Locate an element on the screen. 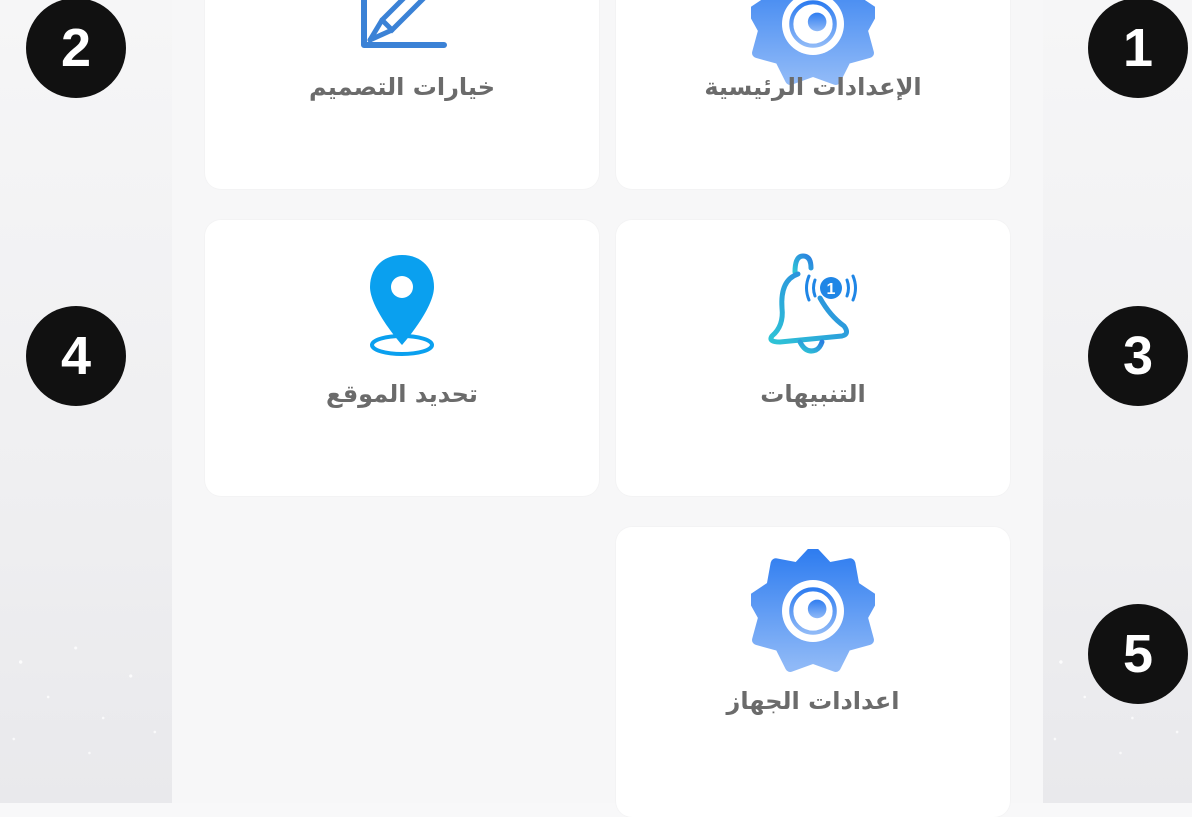 This screenshot has height=817, width=1192. card-label: التنبيهات is located at coordinates (813, 394).